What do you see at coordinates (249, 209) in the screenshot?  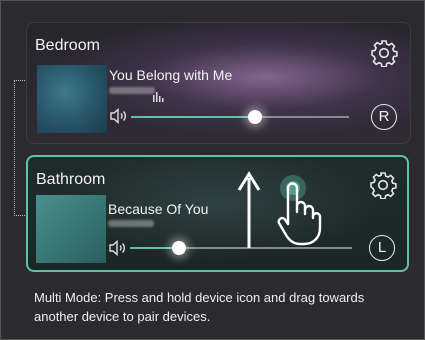 I see `drag-up-arrow-icon` at bounding box center [249, 209].